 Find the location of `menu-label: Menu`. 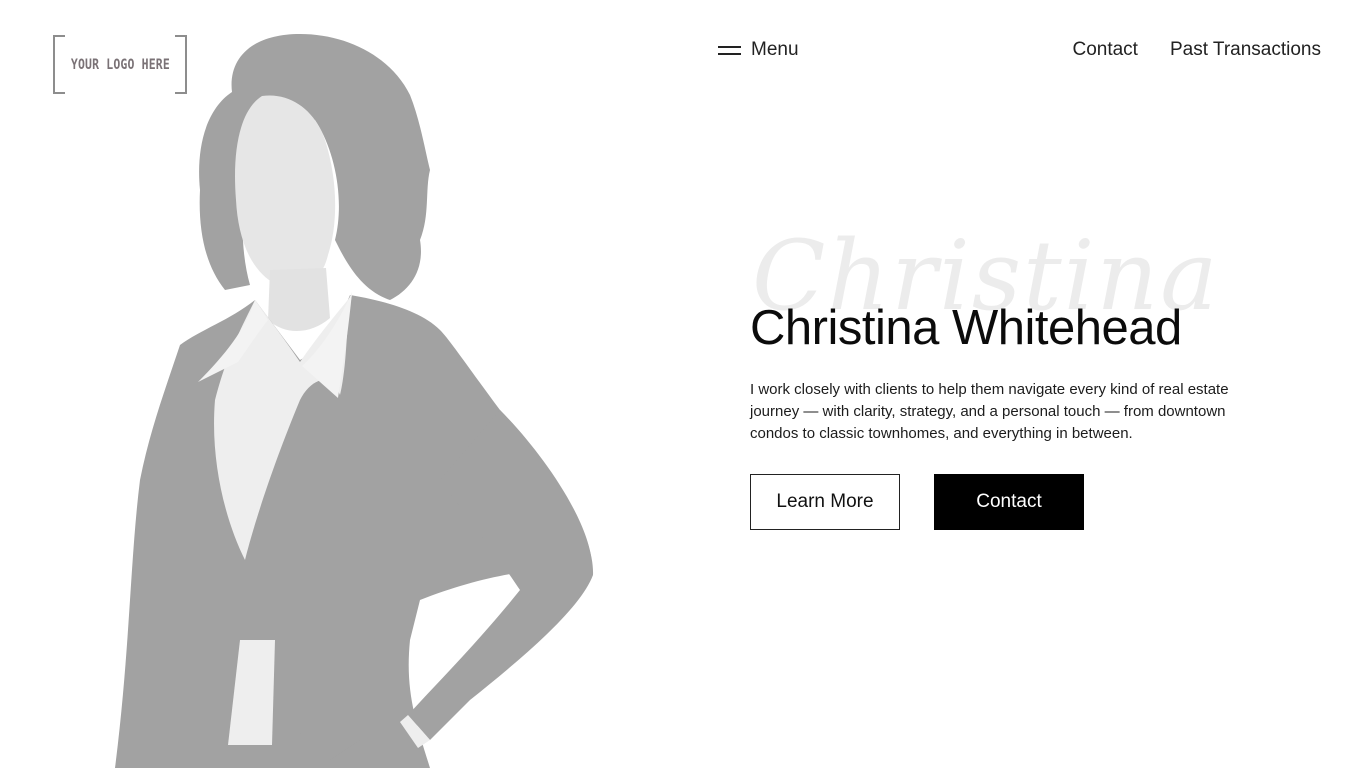

menu-label: Menu is located at coordinates (775, 49).